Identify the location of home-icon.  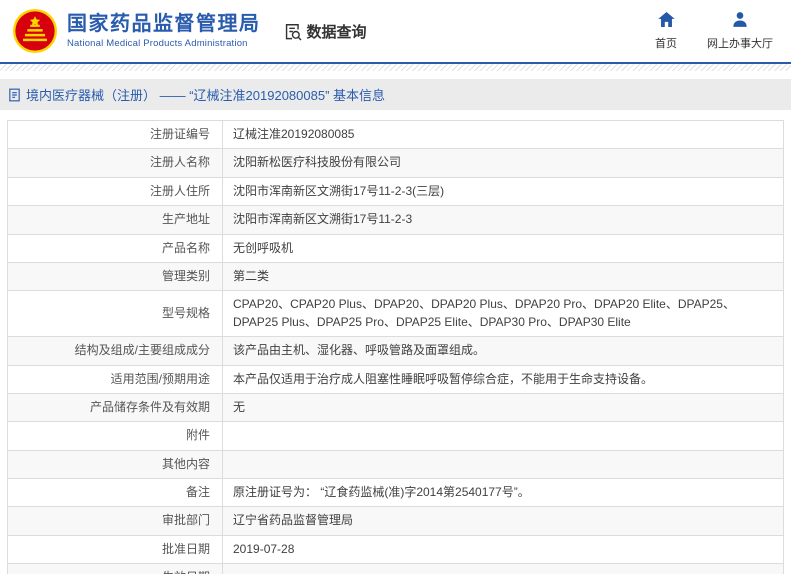
(666, 21).